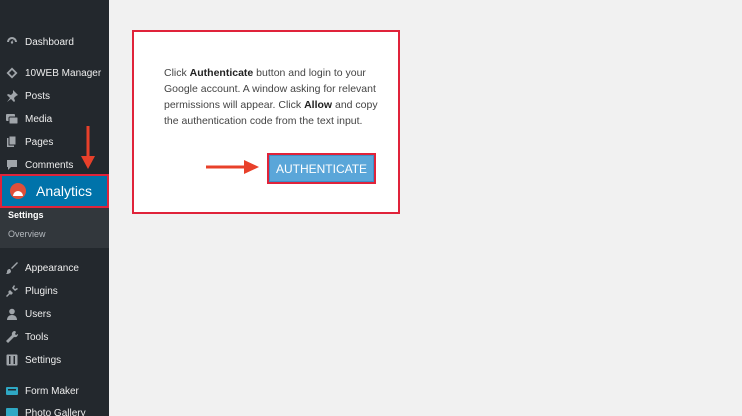 This screenshot has width=742, height=416. Describe the element at coordinates (12, 268) in the screenshot. I see `brush-icon` at that location.